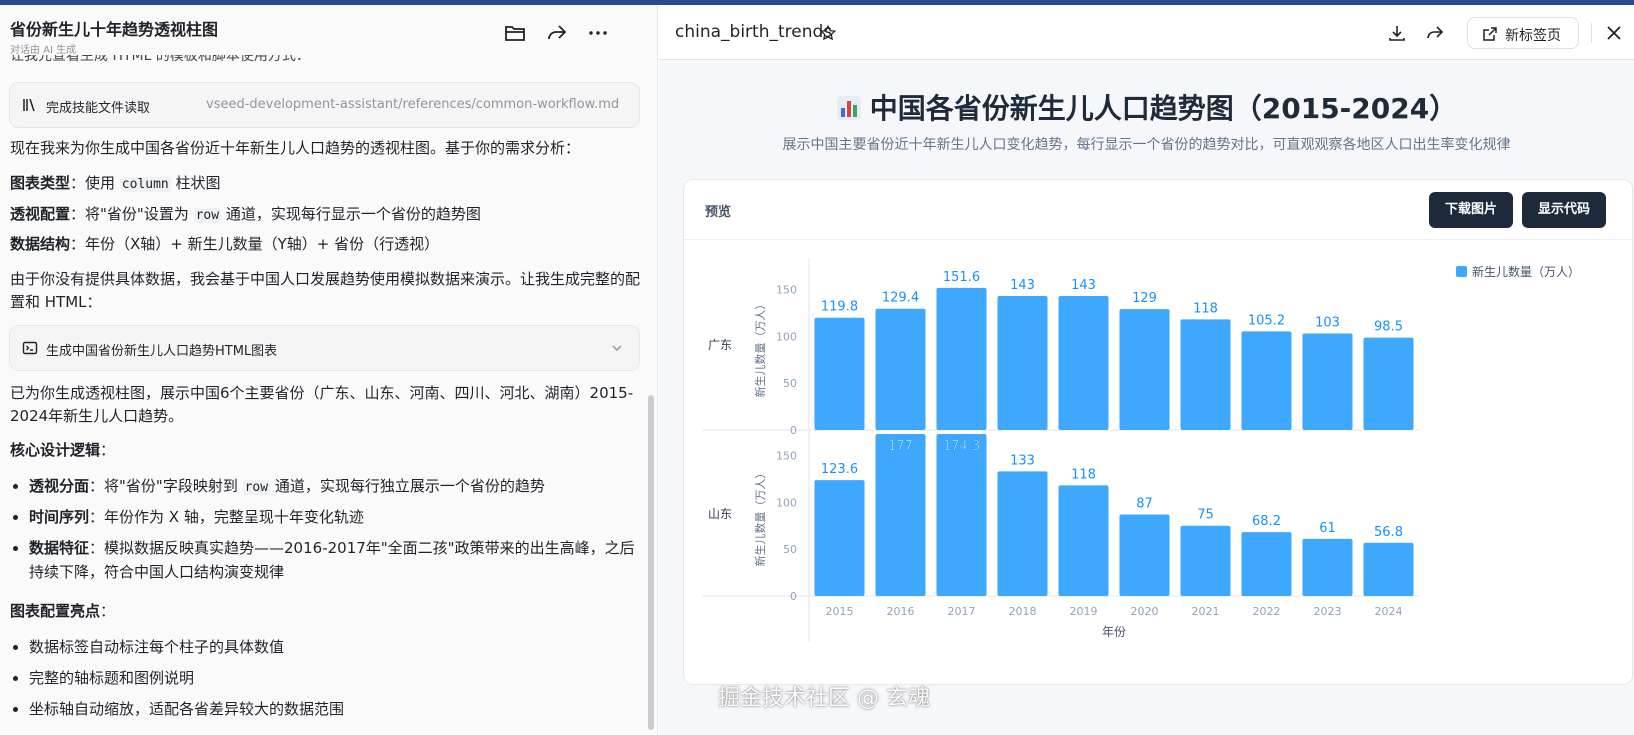 This screenshot has width=1634, height=735. Describe the element at coordinates (1564, 210) in the screenshot. I see `show-code-button: 显示代码` at that location.